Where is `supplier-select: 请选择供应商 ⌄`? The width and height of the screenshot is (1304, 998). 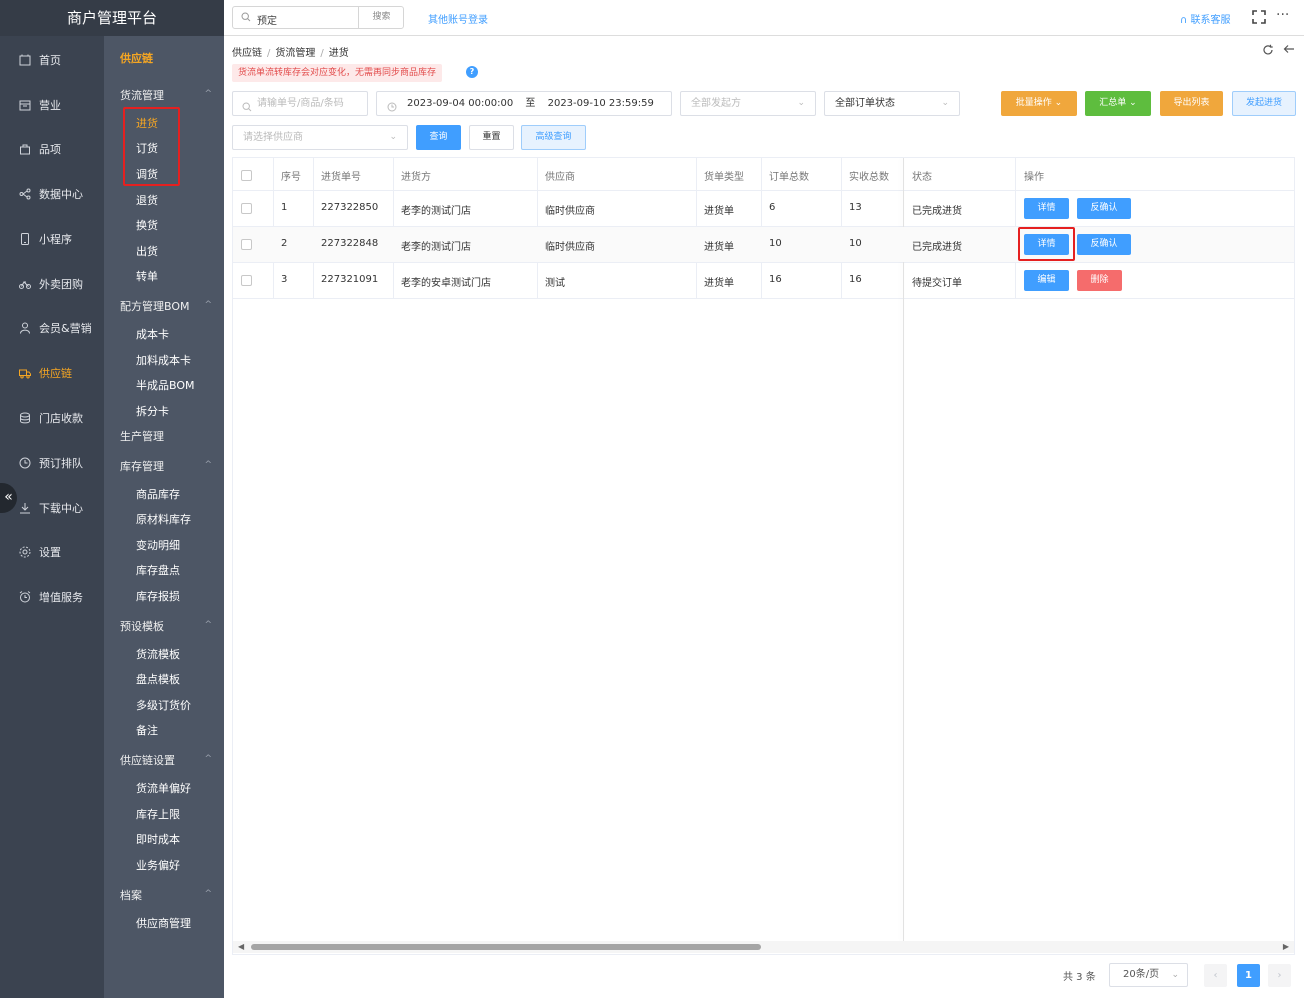 supplier-select: 请选择供应商 ⌄ is located at coordinates (320, 137).